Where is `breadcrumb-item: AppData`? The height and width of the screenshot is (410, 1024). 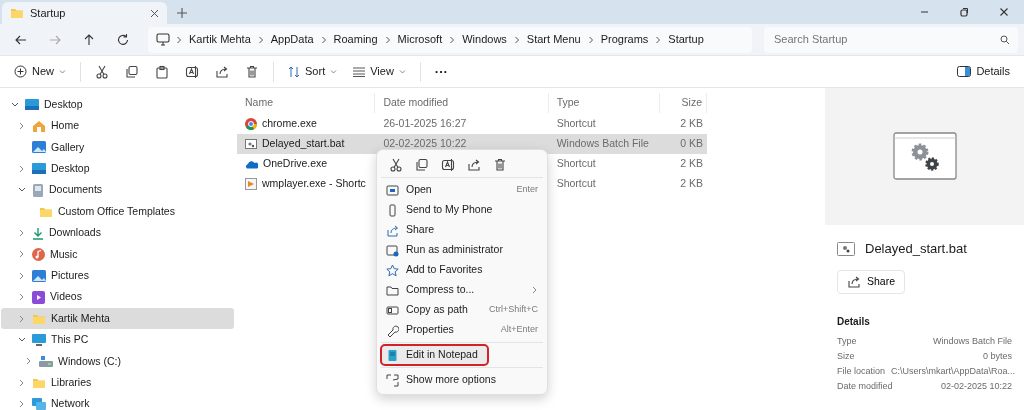 breadcrumb-item: AppData is located at coordinates (292, 39).